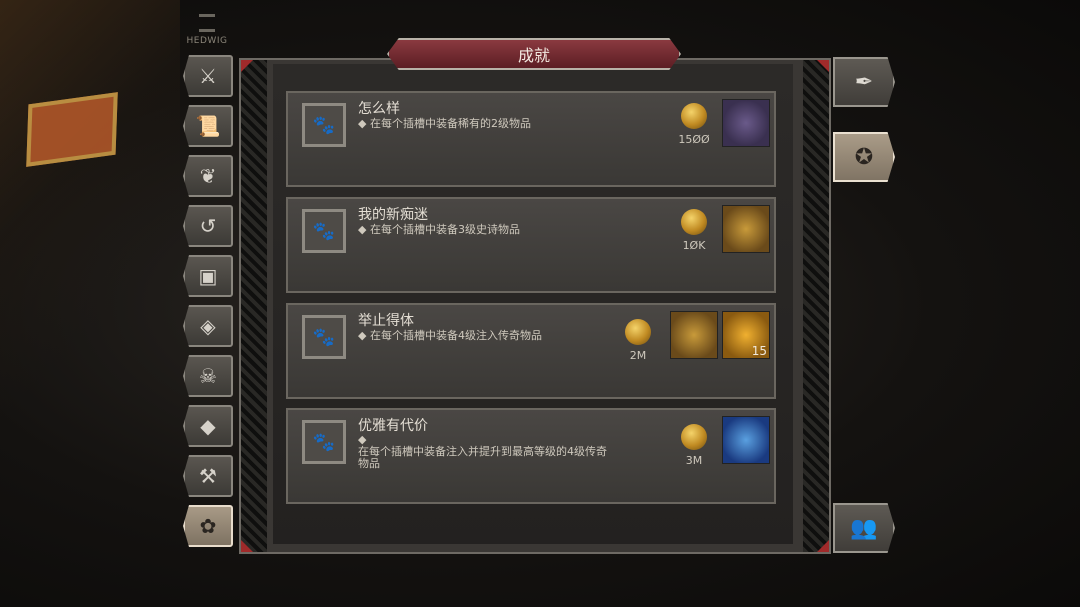 This screenshot has width=1080, height=607. What do you see at coordinates (386, 321) in the screenshot?
I see `achievement-name: 举止得体` at bounding box center [386, 321].